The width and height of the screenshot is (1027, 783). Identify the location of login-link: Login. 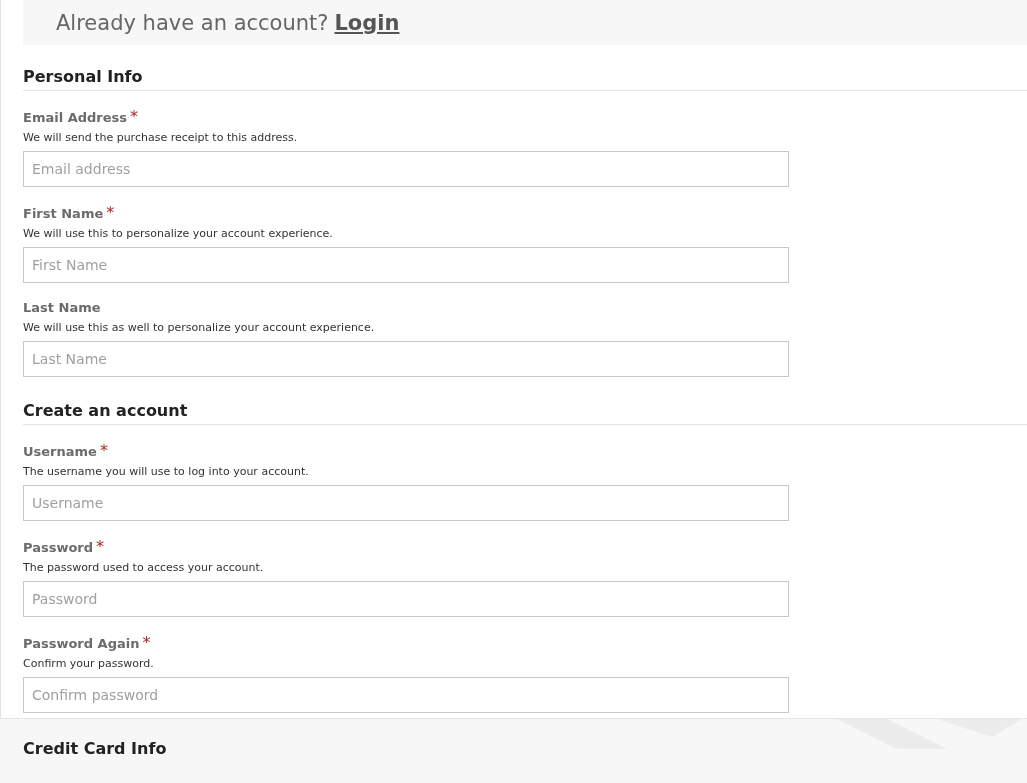
(367, 22).